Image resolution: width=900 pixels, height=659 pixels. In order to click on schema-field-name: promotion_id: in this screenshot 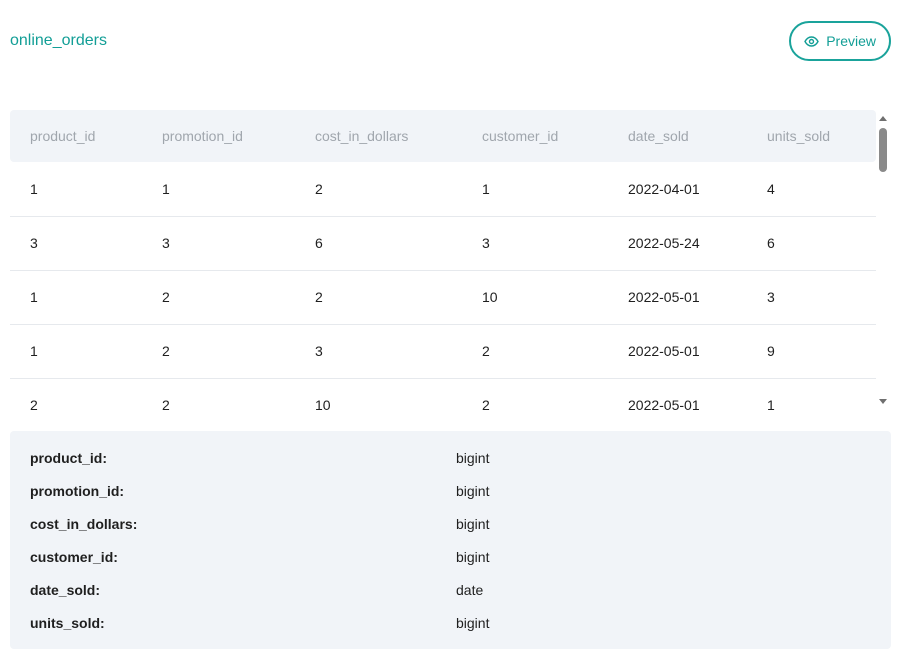, I will do `click(77, 490)`.